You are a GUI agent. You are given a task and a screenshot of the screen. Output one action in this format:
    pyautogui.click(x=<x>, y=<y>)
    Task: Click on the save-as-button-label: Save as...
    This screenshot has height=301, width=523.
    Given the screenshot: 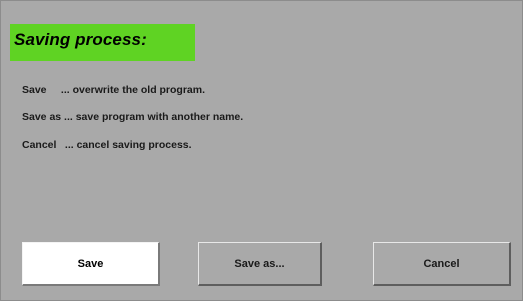 What is the action you would take?
    pyautogui.click(x=259, y=263)
    